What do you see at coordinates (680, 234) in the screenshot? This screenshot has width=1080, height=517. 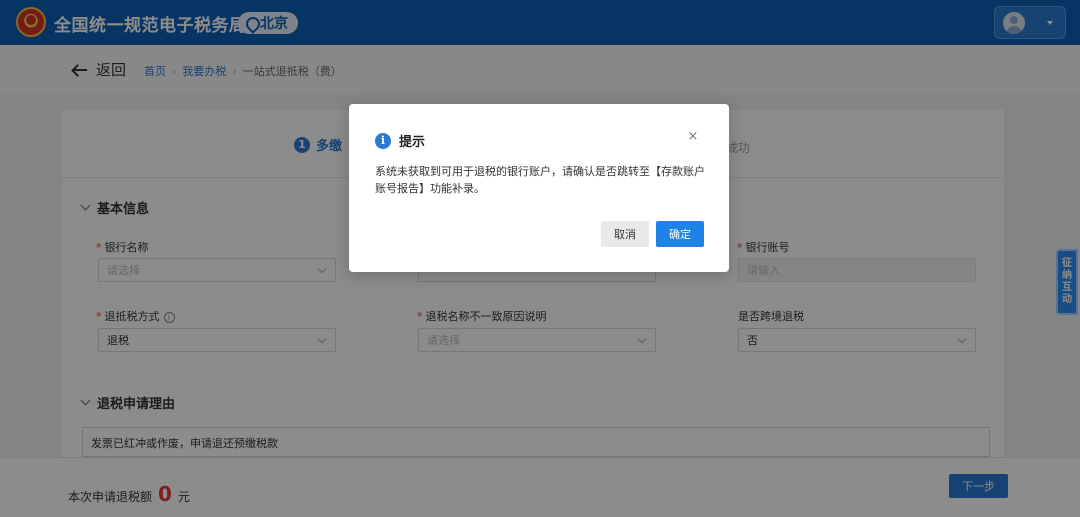 I see `confirm-button: 确定` at bounding box center [680, 234].